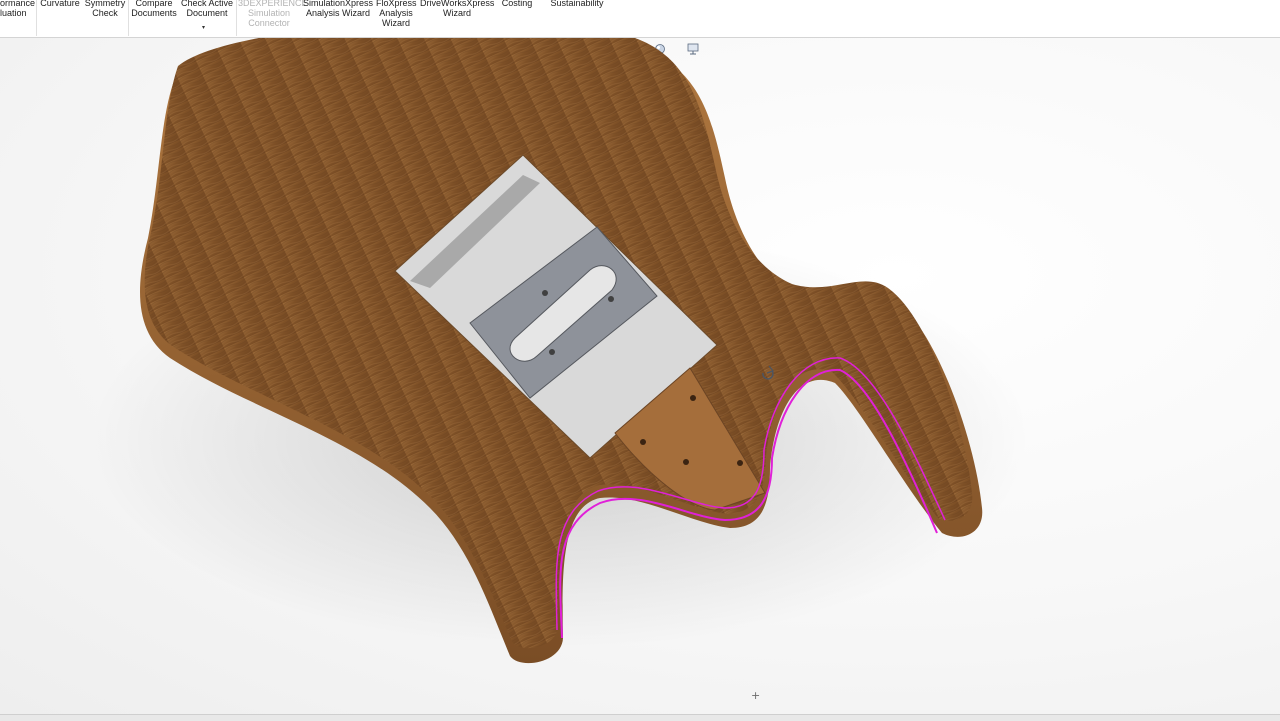 The width and height of the screenshot is (1280, 721). What do you see at coordinates (457, 9) in the screenshot?
I see `driveworksxpress-wizard-button: DriveWorksXpress Wizard` at bounding box center [457, 9].